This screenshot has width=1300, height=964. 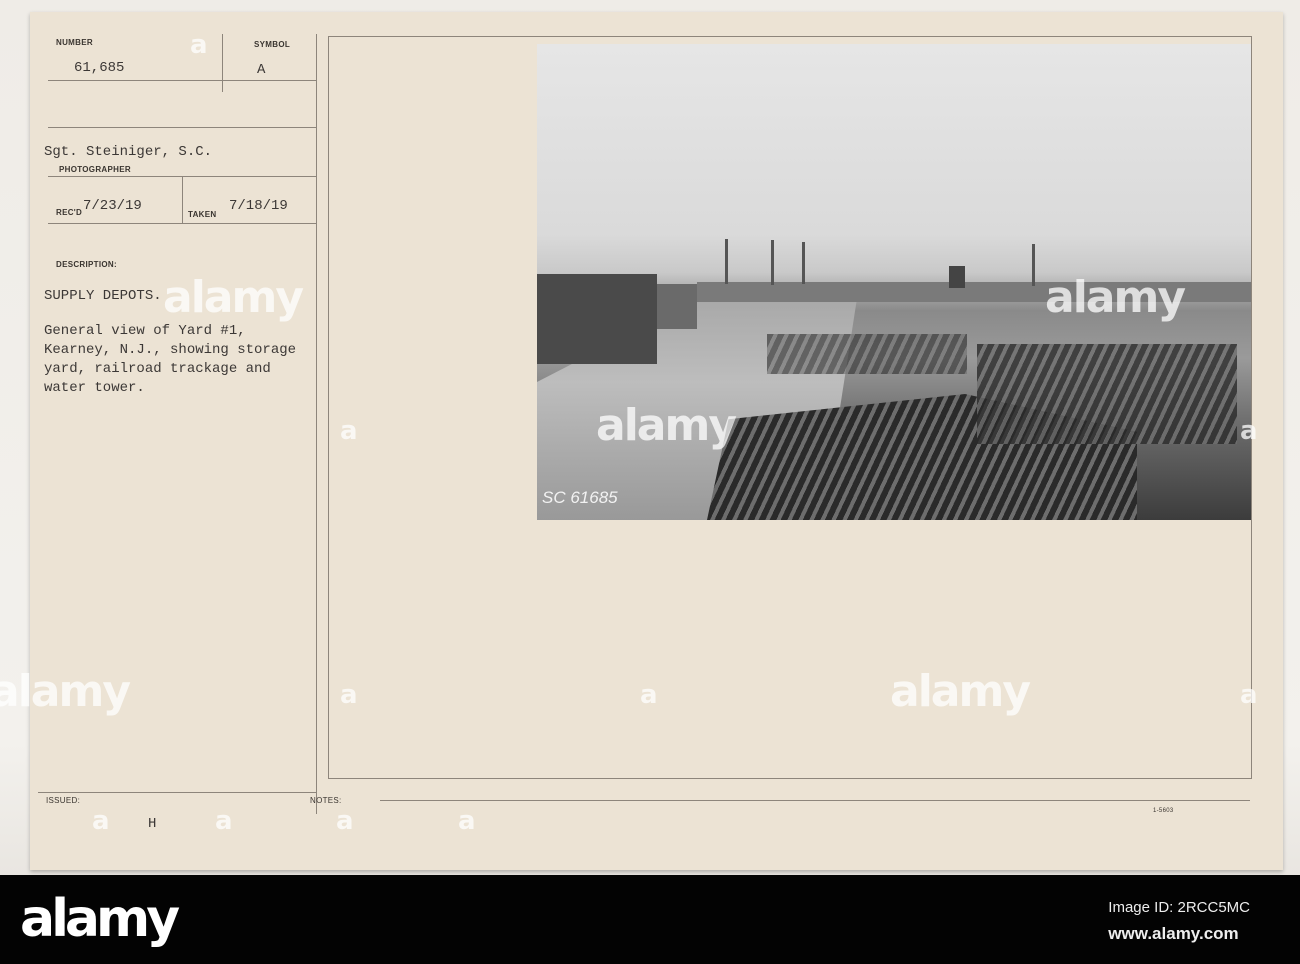 What do you see at coordinates (69, 212) in the screenshot?
I see `recd-label: REC'D` at bounding box center [69, 212].